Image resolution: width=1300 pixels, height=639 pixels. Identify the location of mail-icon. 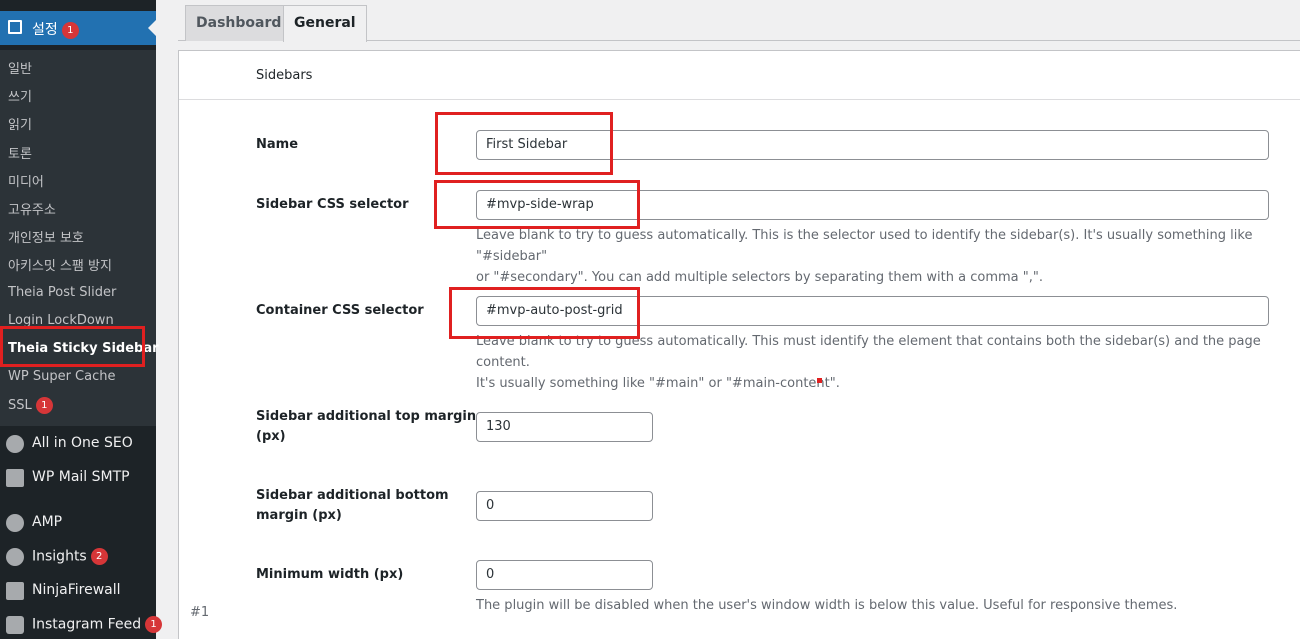
(15, 478).